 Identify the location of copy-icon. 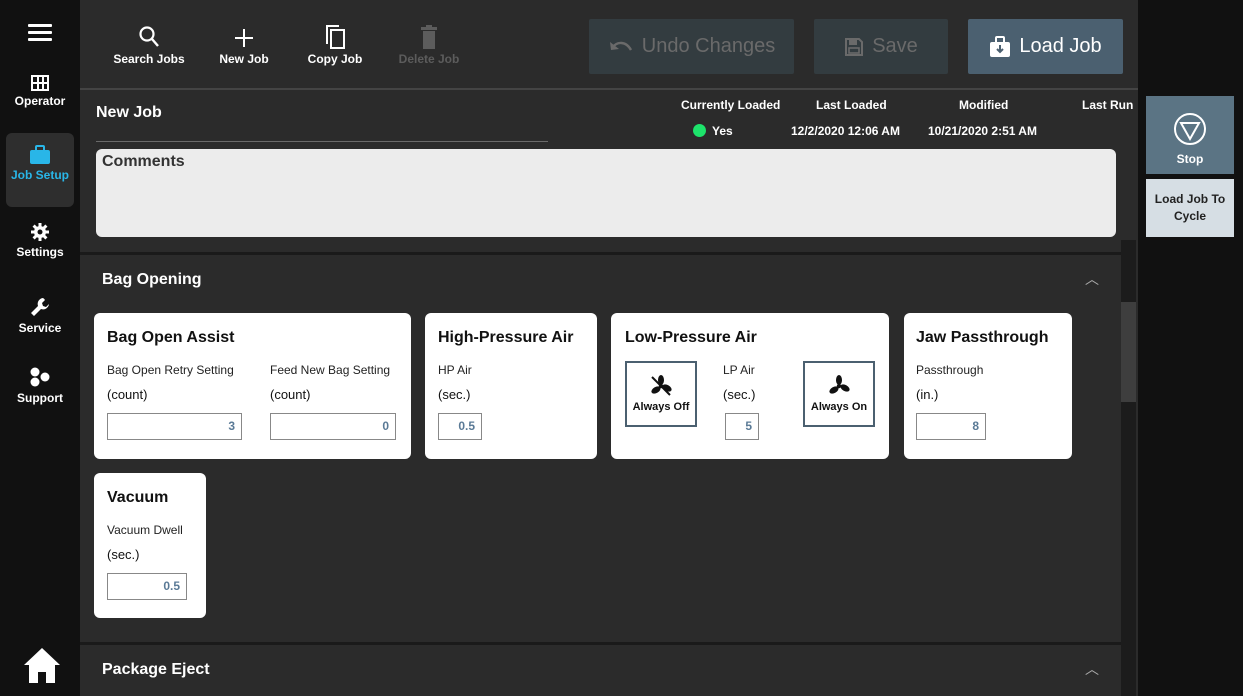
(335, 37).